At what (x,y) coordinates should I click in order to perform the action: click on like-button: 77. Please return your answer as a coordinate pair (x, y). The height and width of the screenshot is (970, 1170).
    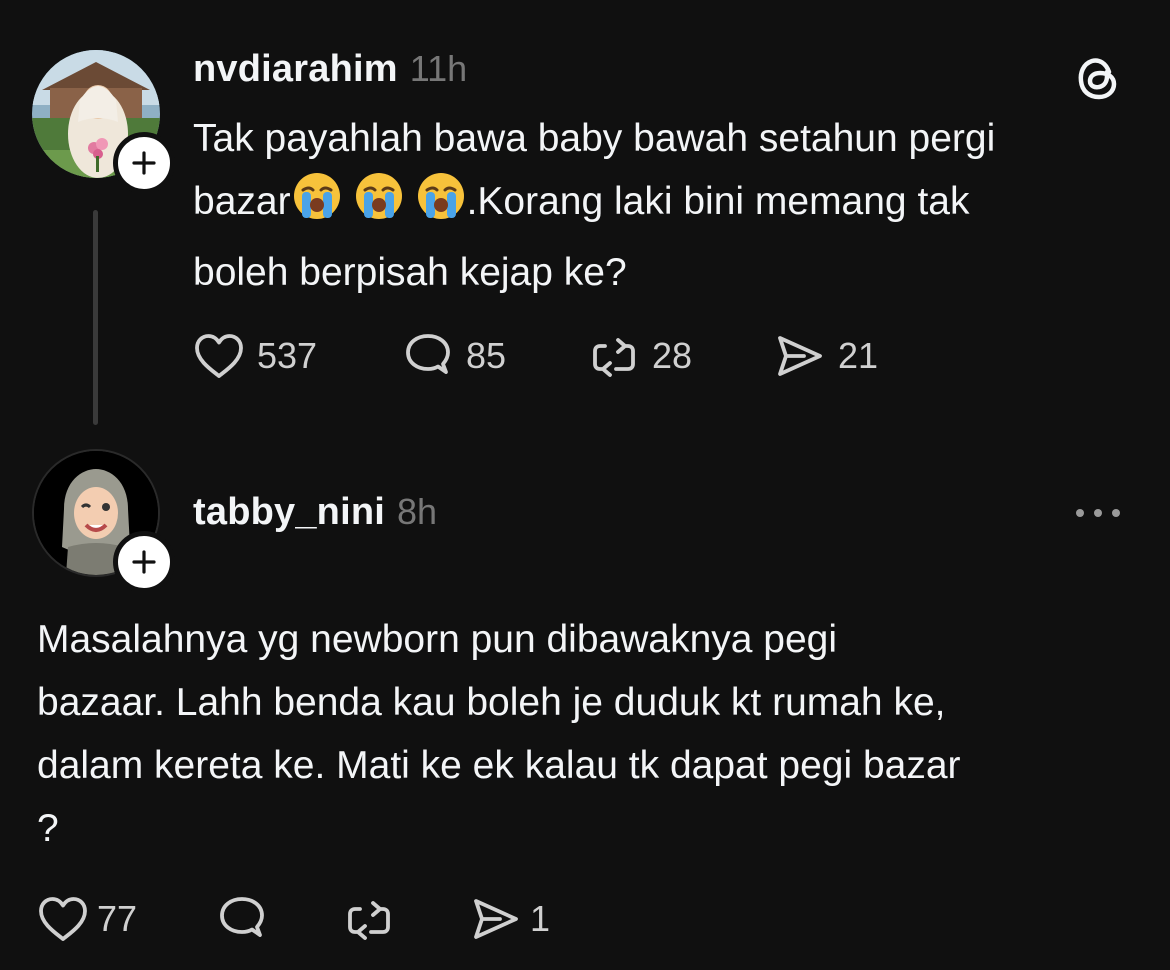
    Looking at the image, I should click on (87, 919).